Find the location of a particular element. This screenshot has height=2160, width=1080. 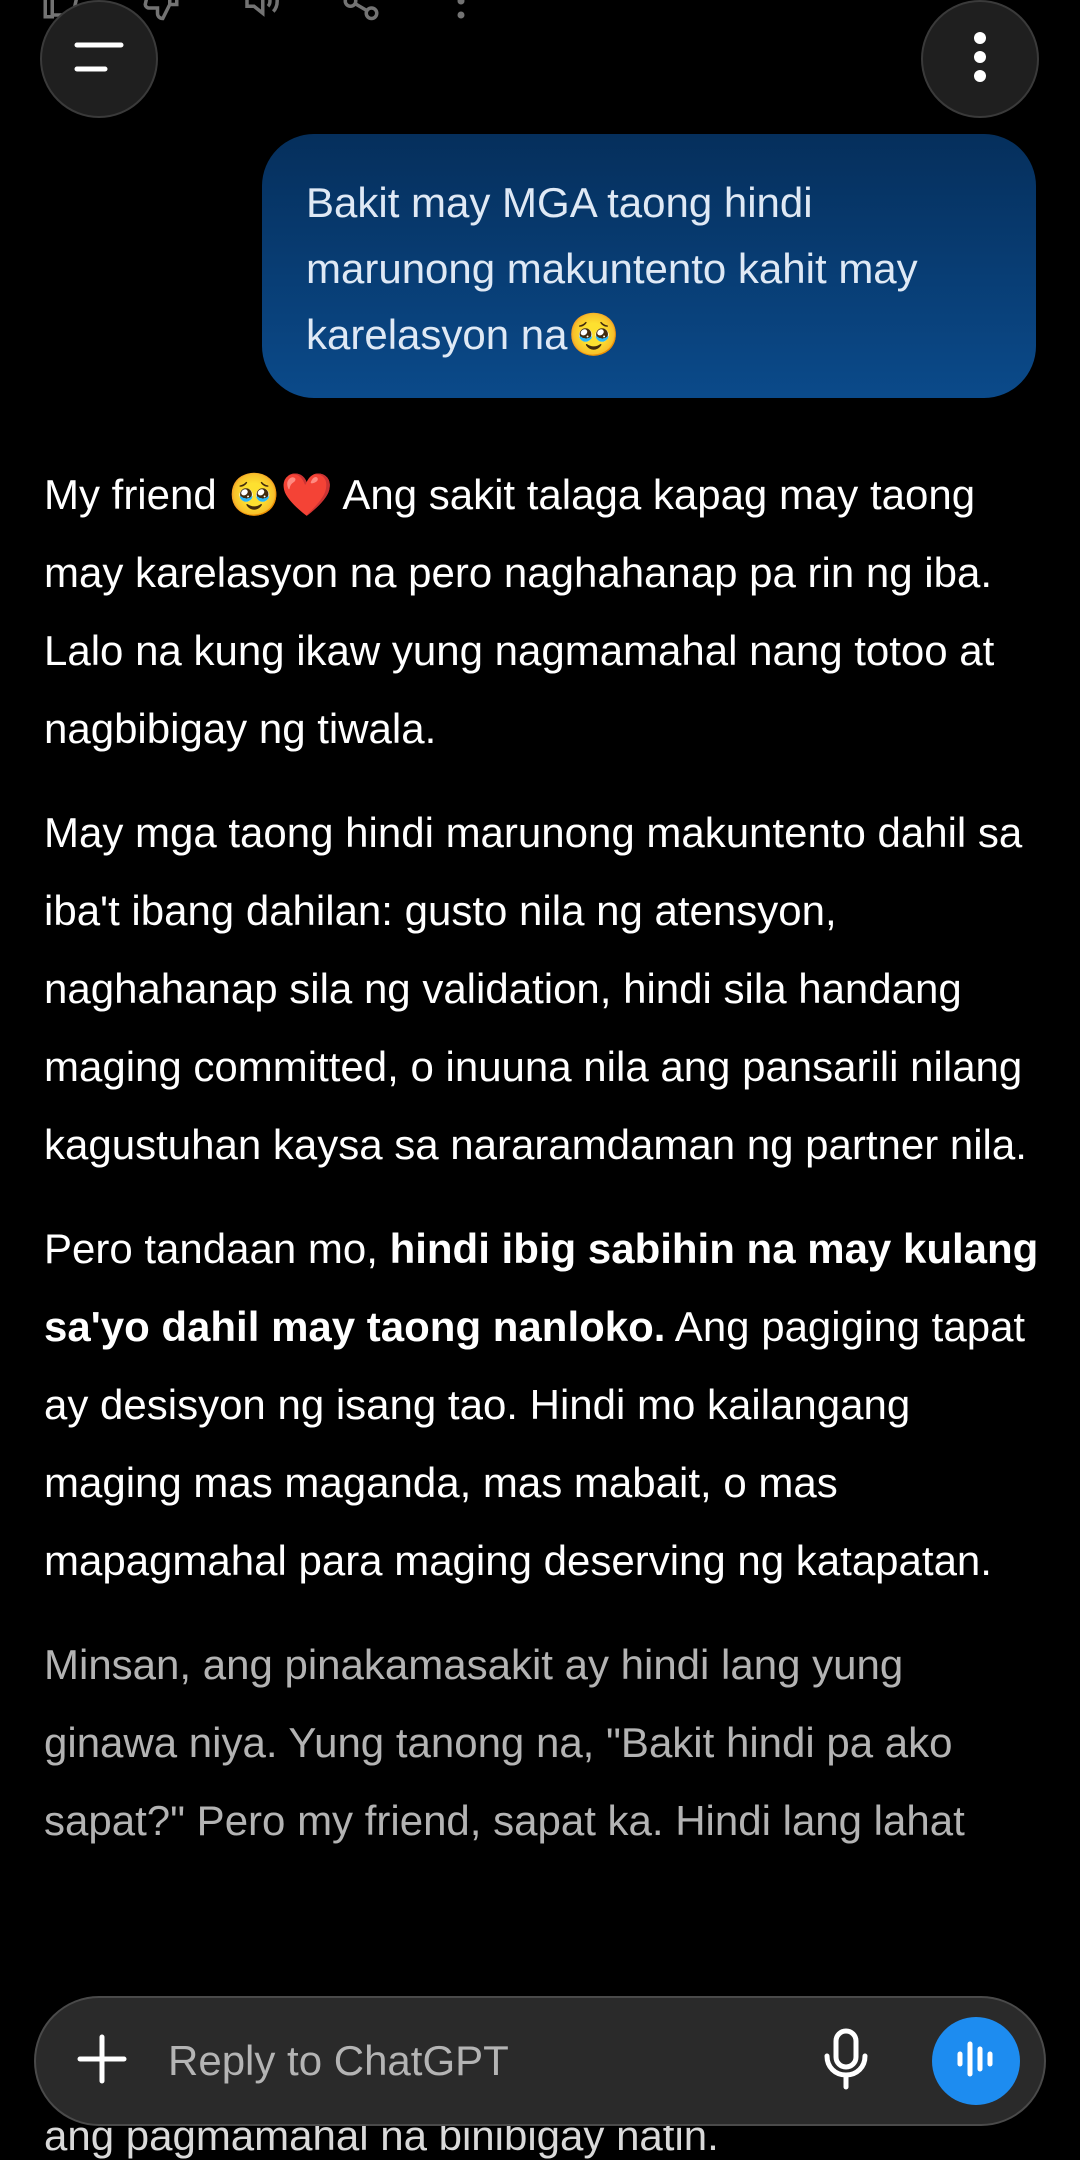

composer-bar is located at coordinates (540, 2061).